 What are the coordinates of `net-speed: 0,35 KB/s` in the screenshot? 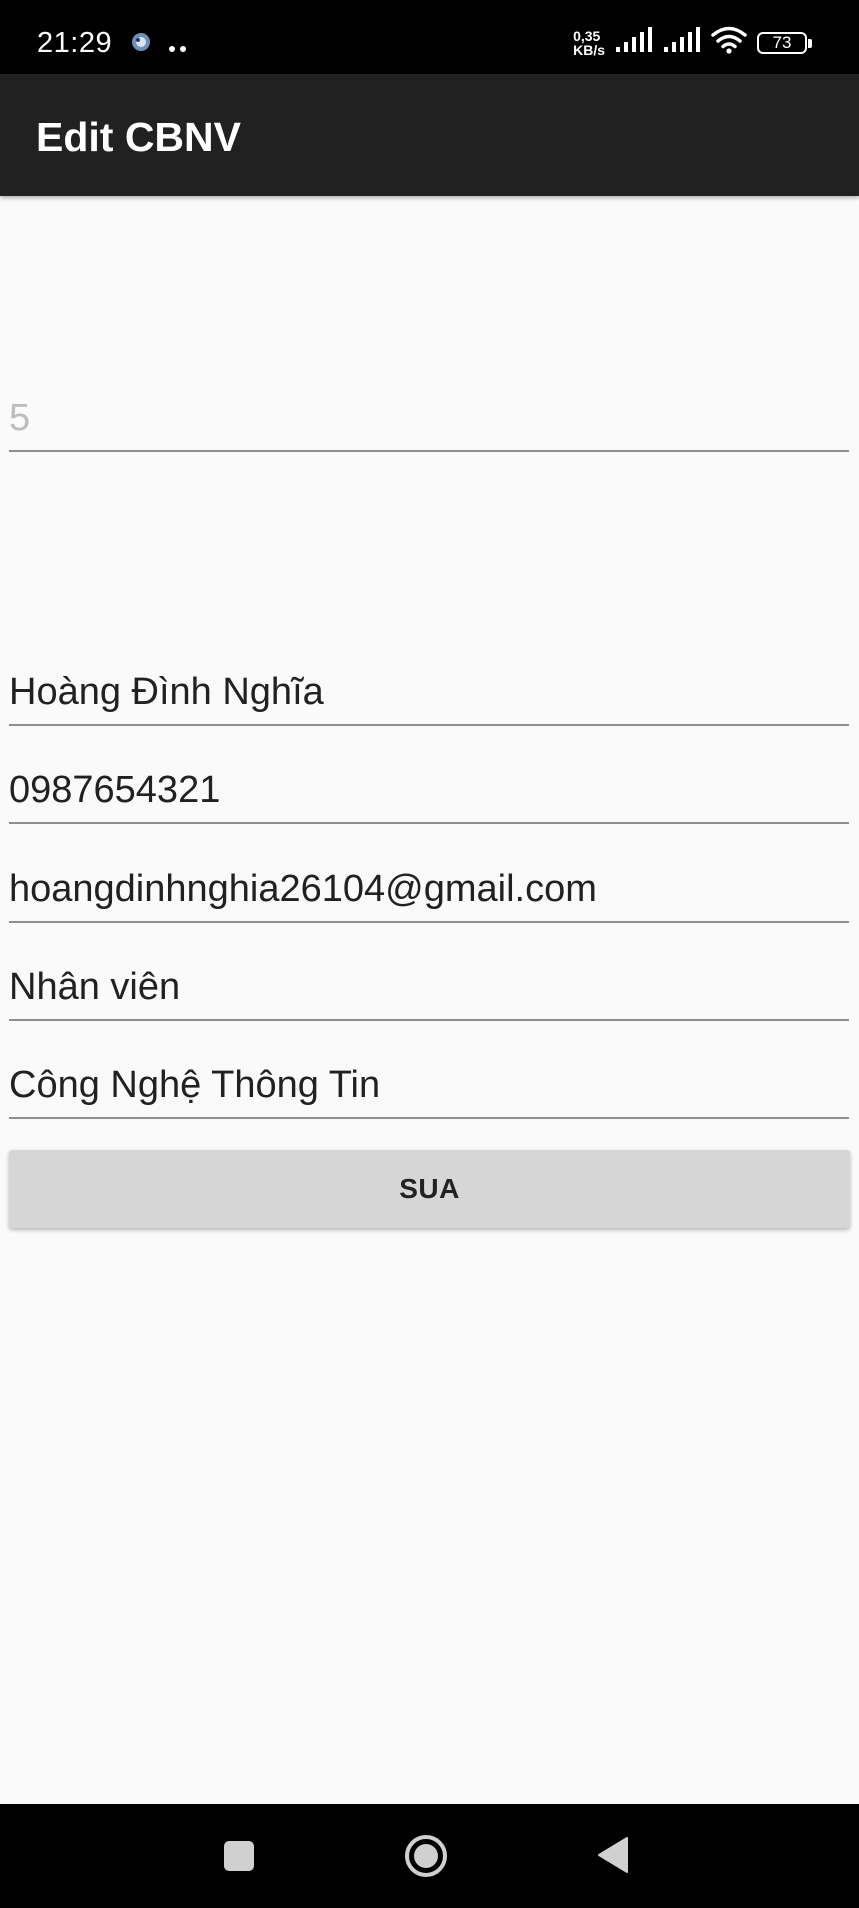 It's located at (589, 43).